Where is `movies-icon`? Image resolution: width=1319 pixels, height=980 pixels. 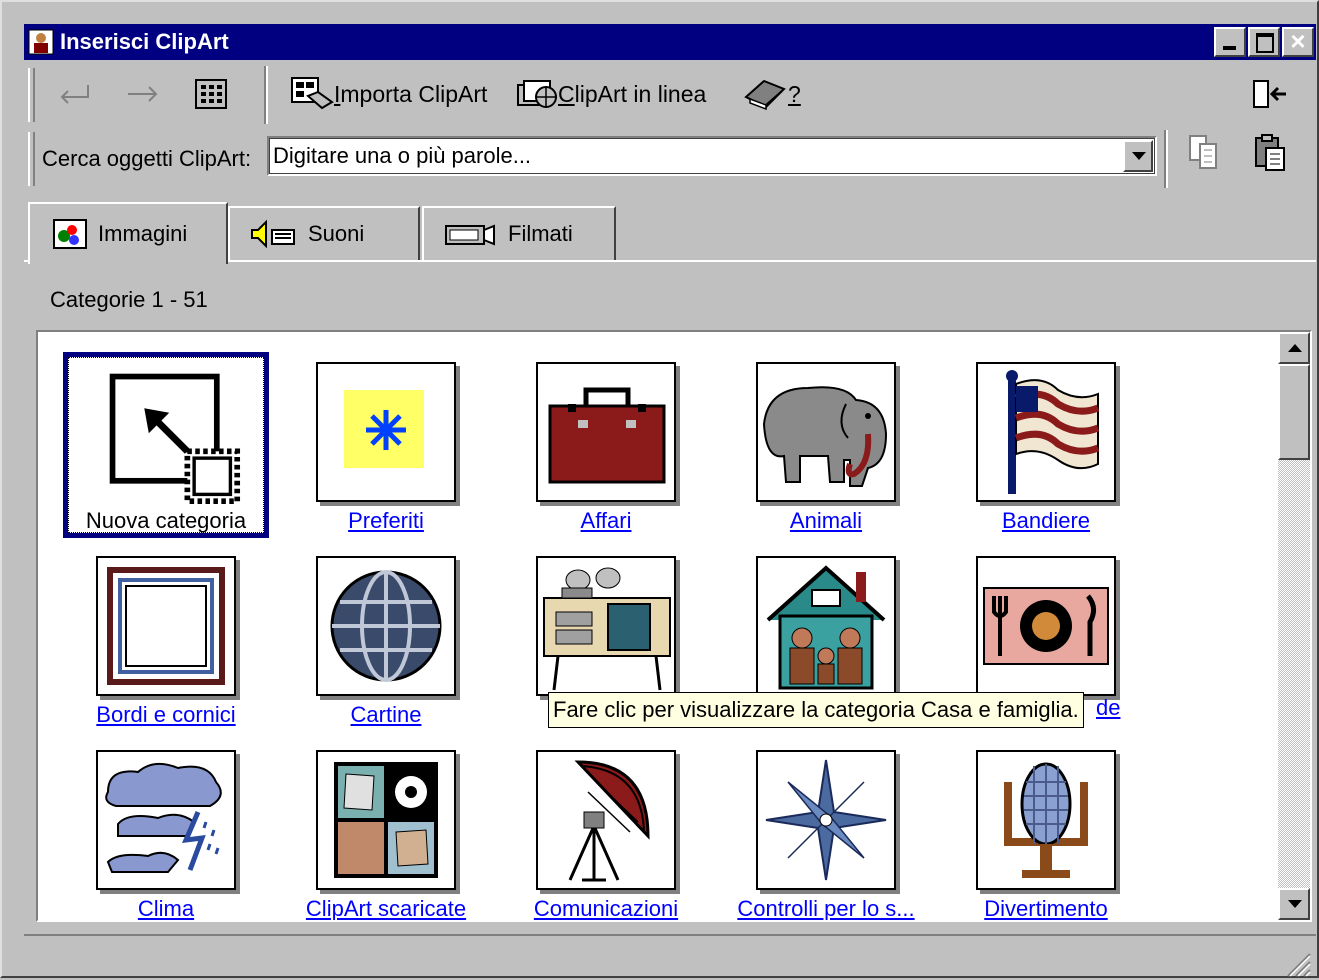
movies-icon is located at coordinates (470, 235).